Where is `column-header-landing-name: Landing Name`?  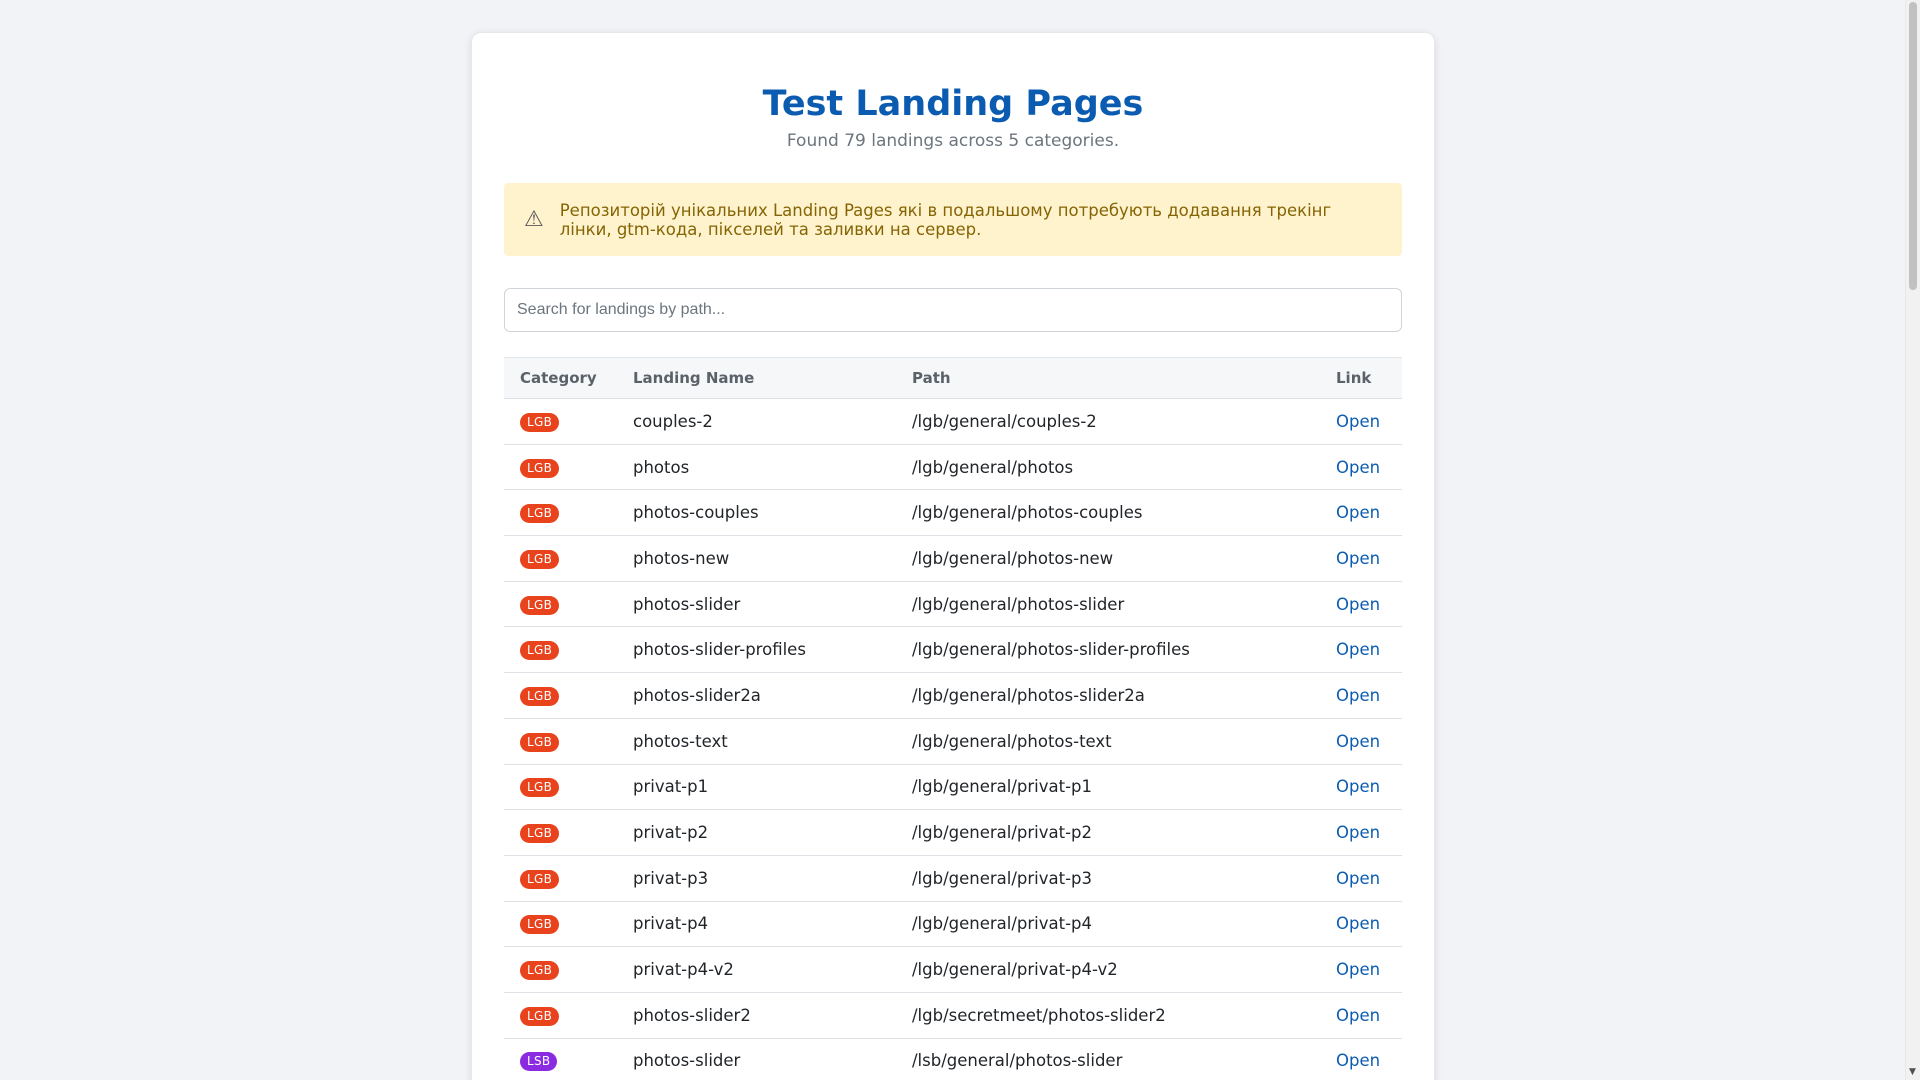 column-header-landing-name: Landing Name is located at coordinates (756, 378).